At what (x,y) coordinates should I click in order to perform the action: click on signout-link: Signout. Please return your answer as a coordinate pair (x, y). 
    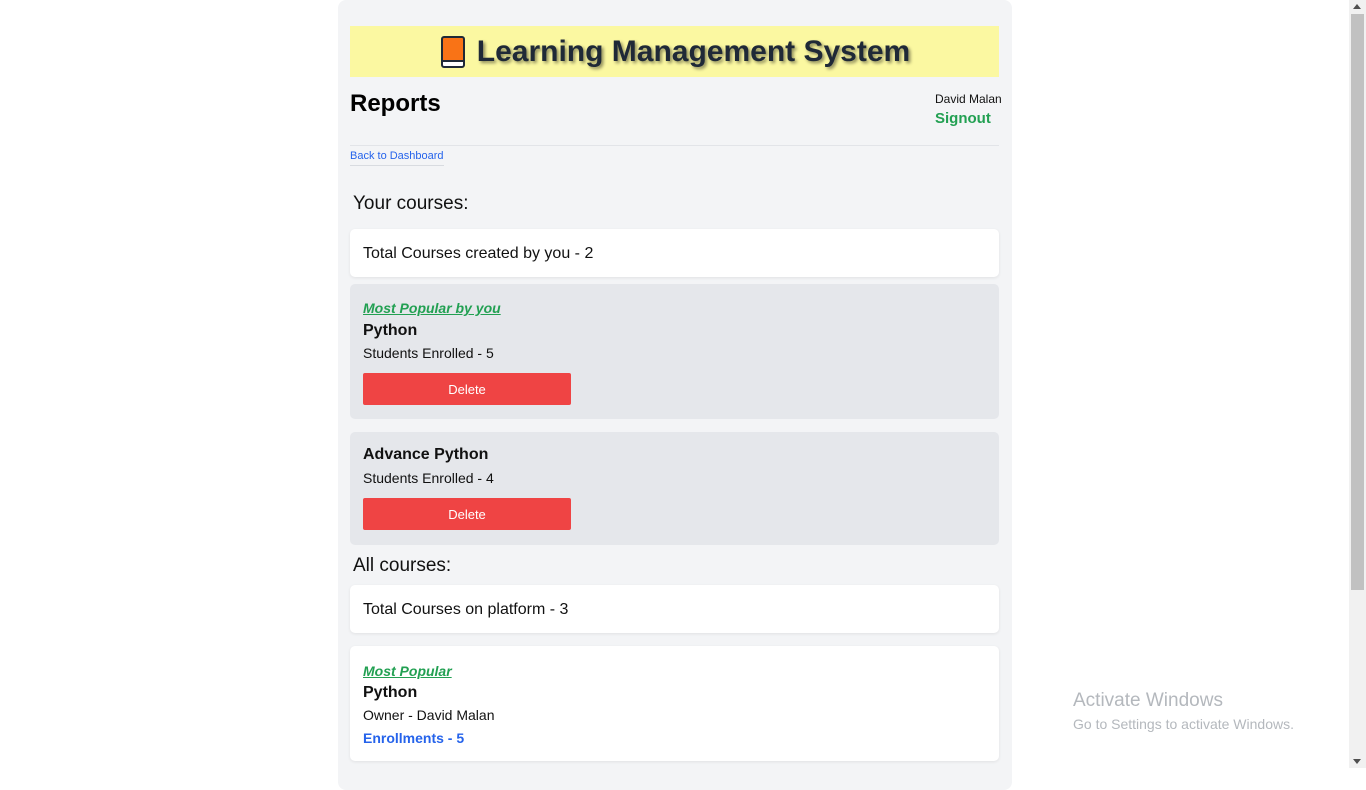
    Looking at the image, I should click on (968, 118).